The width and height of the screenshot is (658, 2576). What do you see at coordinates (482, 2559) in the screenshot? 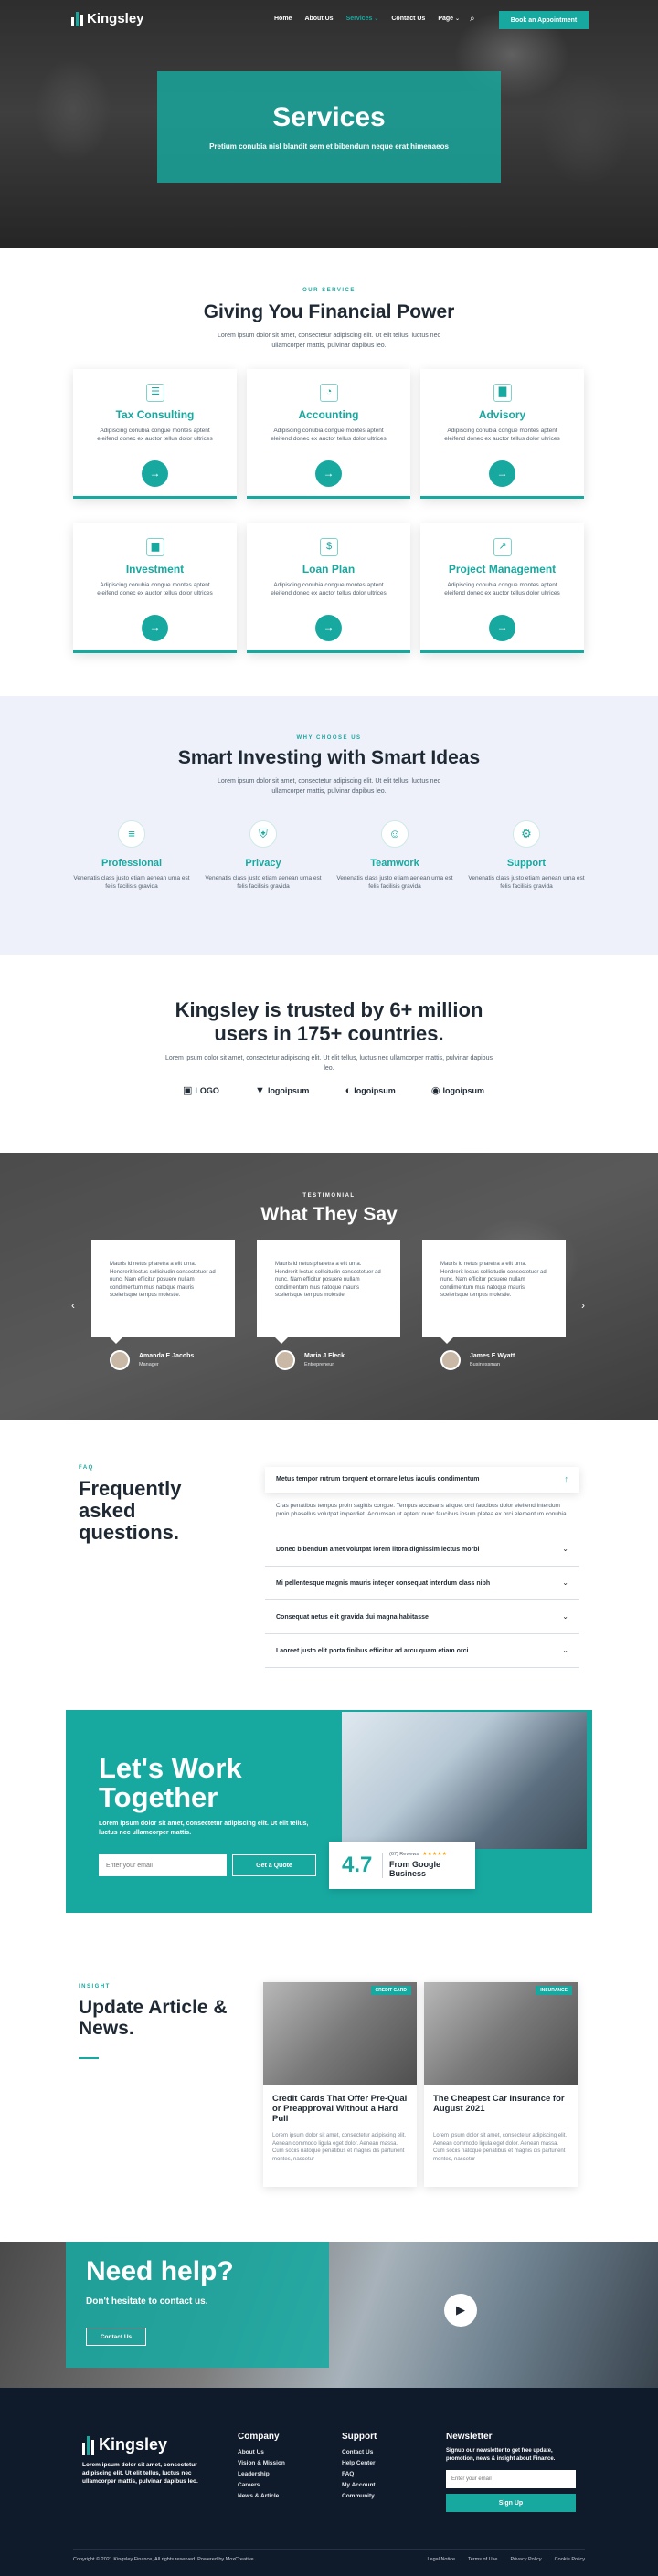
I see `legal-link: Terms of Use` at bounding box center [482, 2559].